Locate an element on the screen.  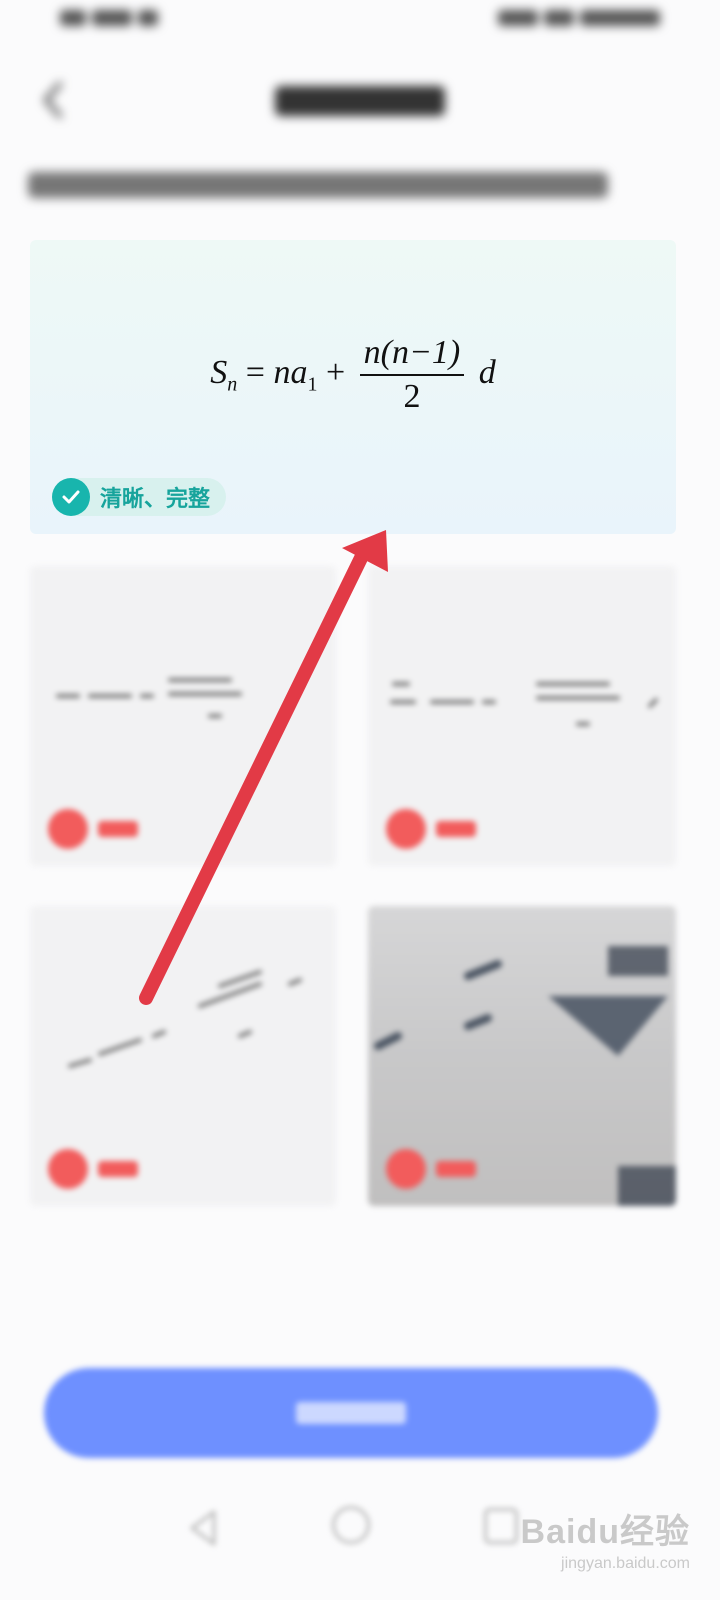
tilted-formula-image is located at coordinates (185, 1019).